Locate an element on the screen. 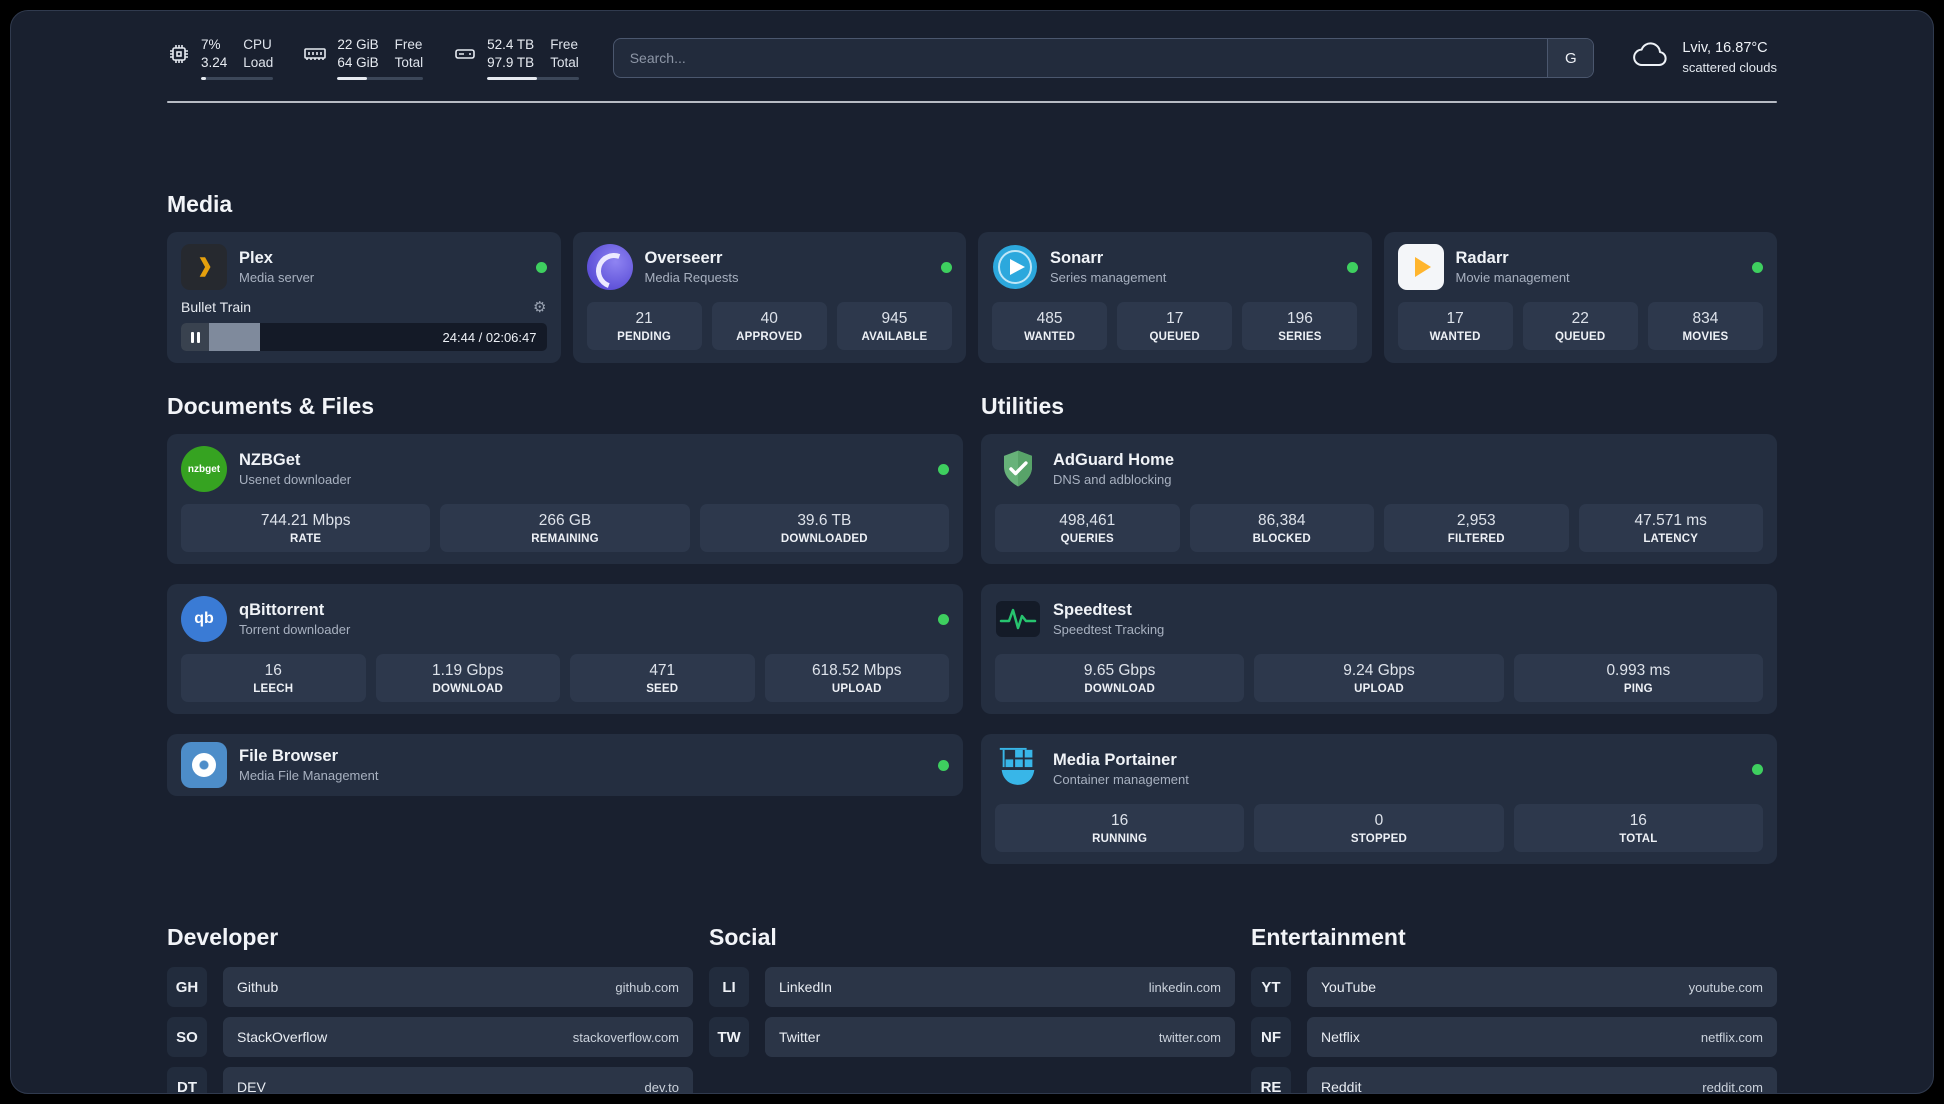 The height and width of the screenshot is (1104, 1944). app-card-header: Media Portainer Container management is located at coordinates (1379, 769).